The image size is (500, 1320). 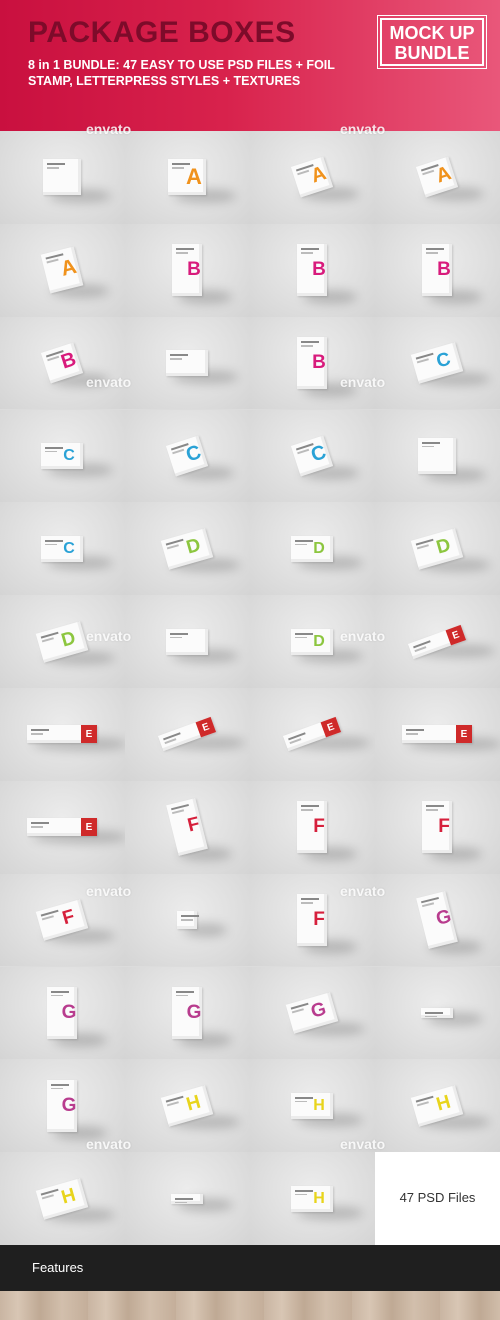 I want to click on package-box-mockup: F, so click(x=187, y=827).